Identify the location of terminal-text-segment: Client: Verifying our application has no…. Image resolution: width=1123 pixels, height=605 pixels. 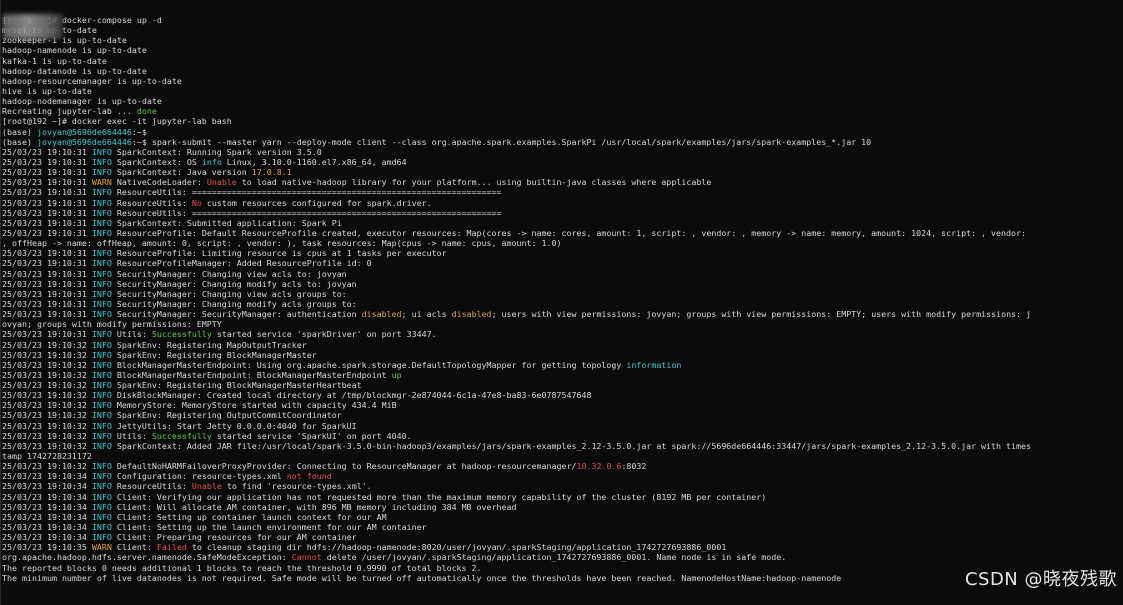
(439, 496).